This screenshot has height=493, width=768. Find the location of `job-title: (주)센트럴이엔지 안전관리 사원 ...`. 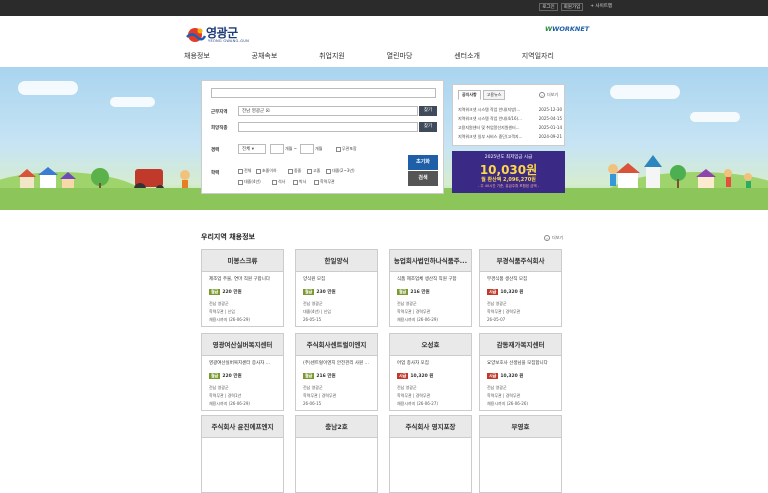

job-title: (주)센트럴이엔지 안전관리 사원 ... is located at coordinates (336, 363).